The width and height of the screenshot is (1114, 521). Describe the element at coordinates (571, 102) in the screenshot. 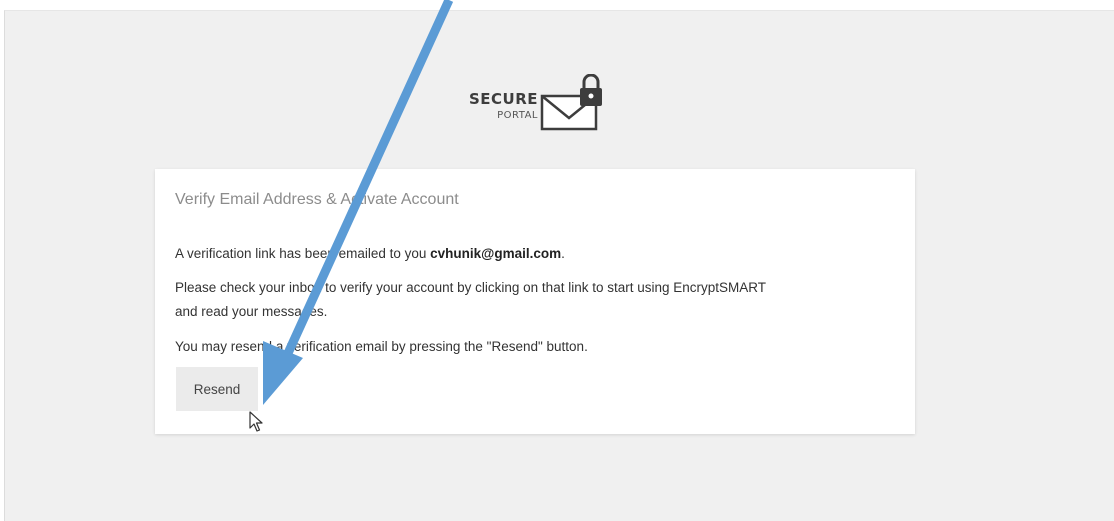

I see `envelope-lock-icon` at that location.